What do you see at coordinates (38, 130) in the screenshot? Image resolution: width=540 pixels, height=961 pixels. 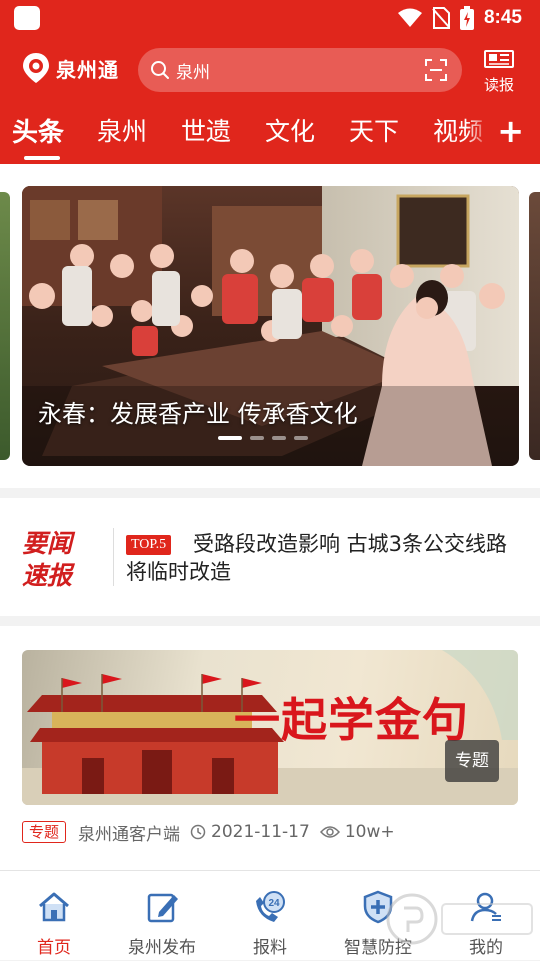 I see `tab-toutiao: 头条` at bounding box center [38, 130].